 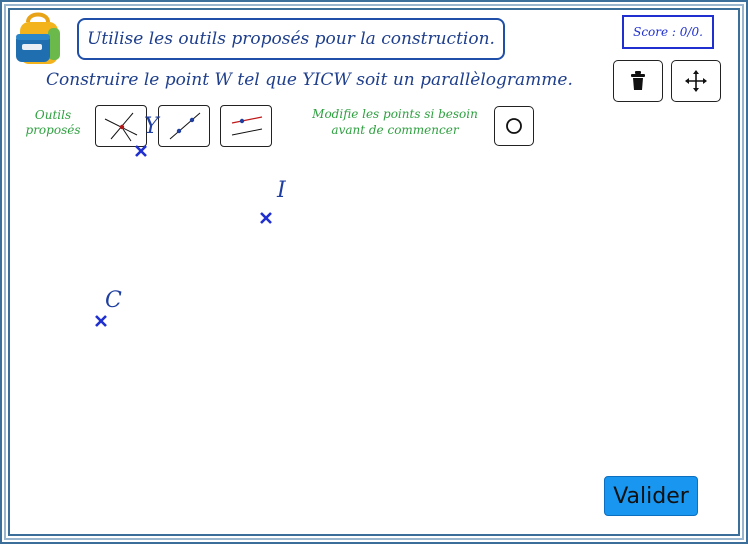 I want to click on intersection-tool-button, so click(x=121, y=126).